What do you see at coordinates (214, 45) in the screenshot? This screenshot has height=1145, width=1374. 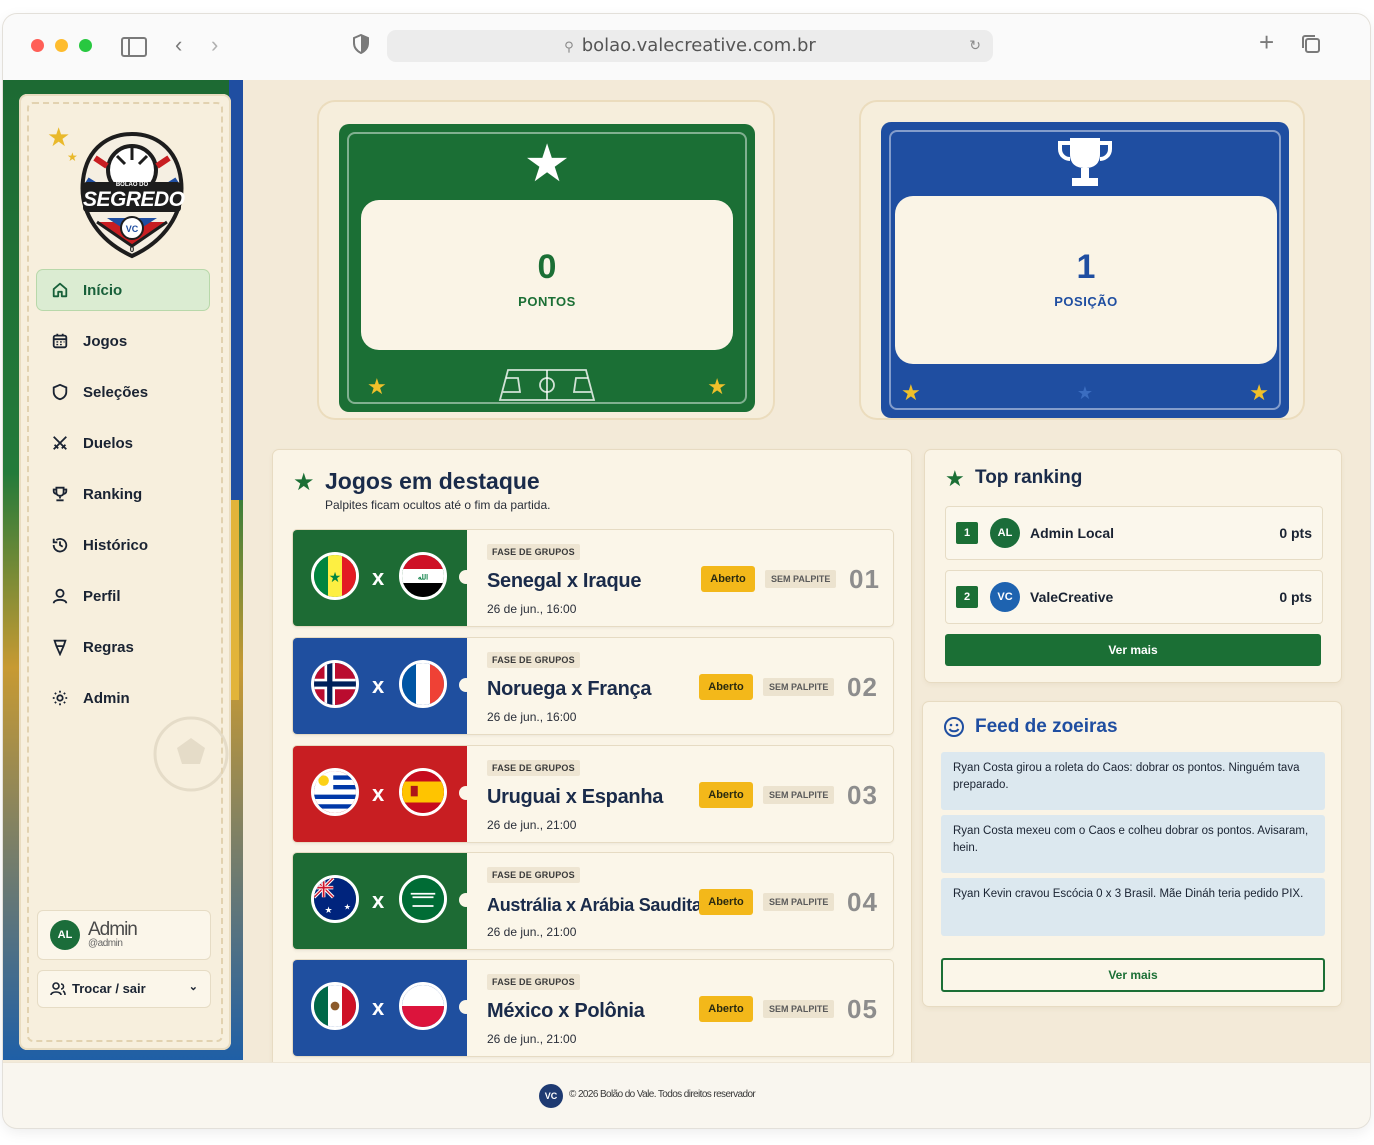 I see `forward-icon: ›` at bounding box center [214, 45].